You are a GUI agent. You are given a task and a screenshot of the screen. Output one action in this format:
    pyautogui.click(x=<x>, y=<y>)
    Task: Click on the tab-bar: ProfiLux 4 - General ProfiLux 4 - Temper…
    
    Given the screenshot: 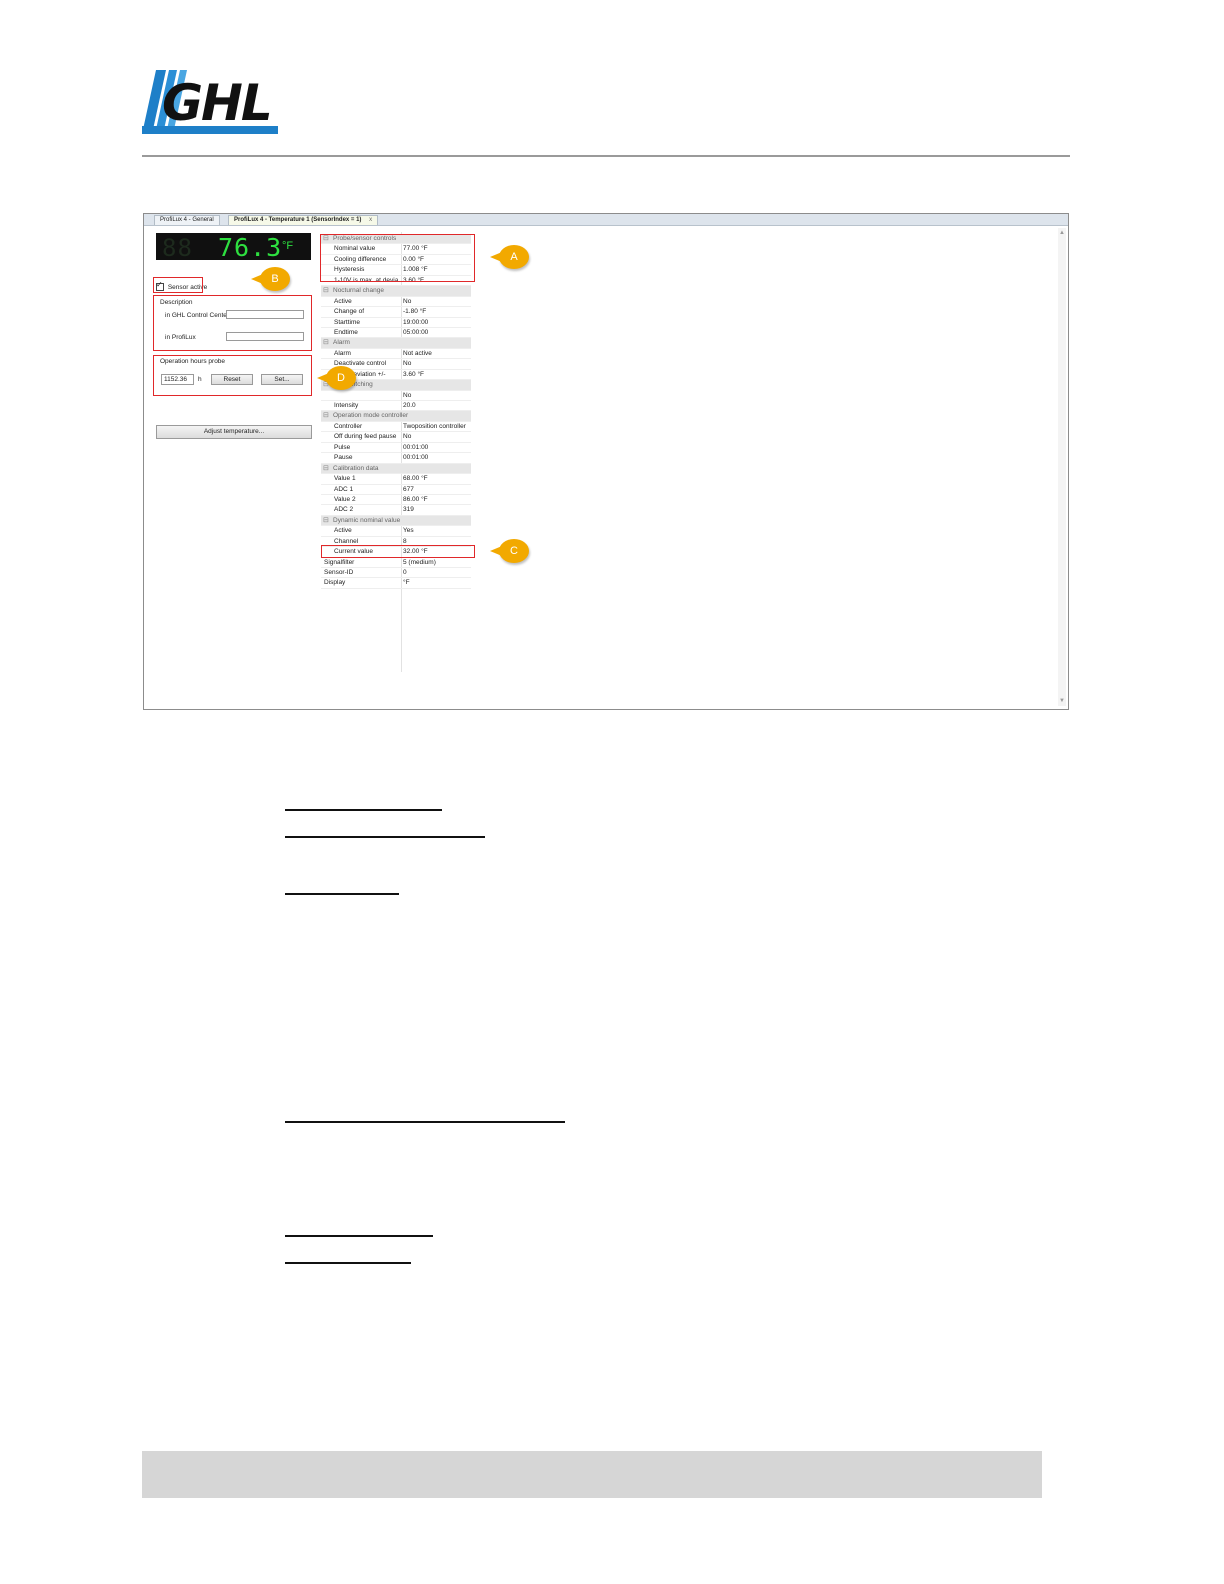 What is the action you would take?
    pyautogui.click(x=606, y=220)
    